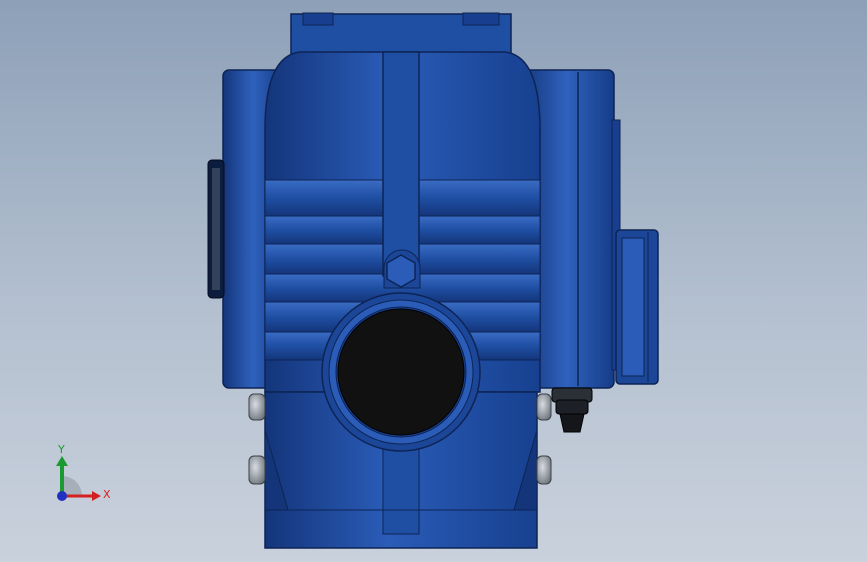 The image size is (867, 562). Describe the element at coordinates (61, 449) in the screenshot. I see `y-axis-label: Y` at that location.